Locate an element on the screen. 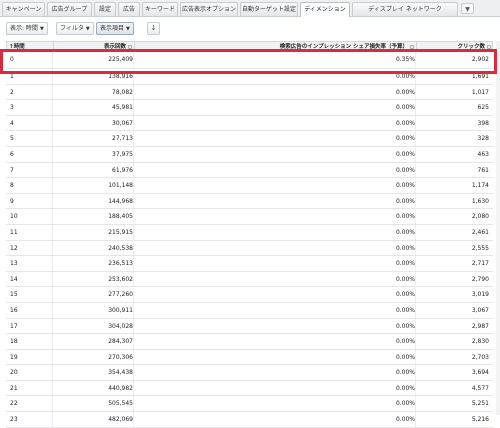  tab-ad-extensions: 広告表示オプション is located at coordinates (209, 9).